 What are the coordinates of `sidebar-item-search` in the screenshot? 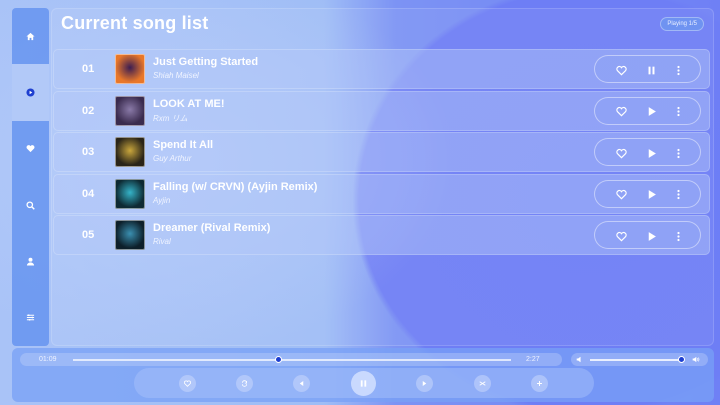 It's located at (30, 205).